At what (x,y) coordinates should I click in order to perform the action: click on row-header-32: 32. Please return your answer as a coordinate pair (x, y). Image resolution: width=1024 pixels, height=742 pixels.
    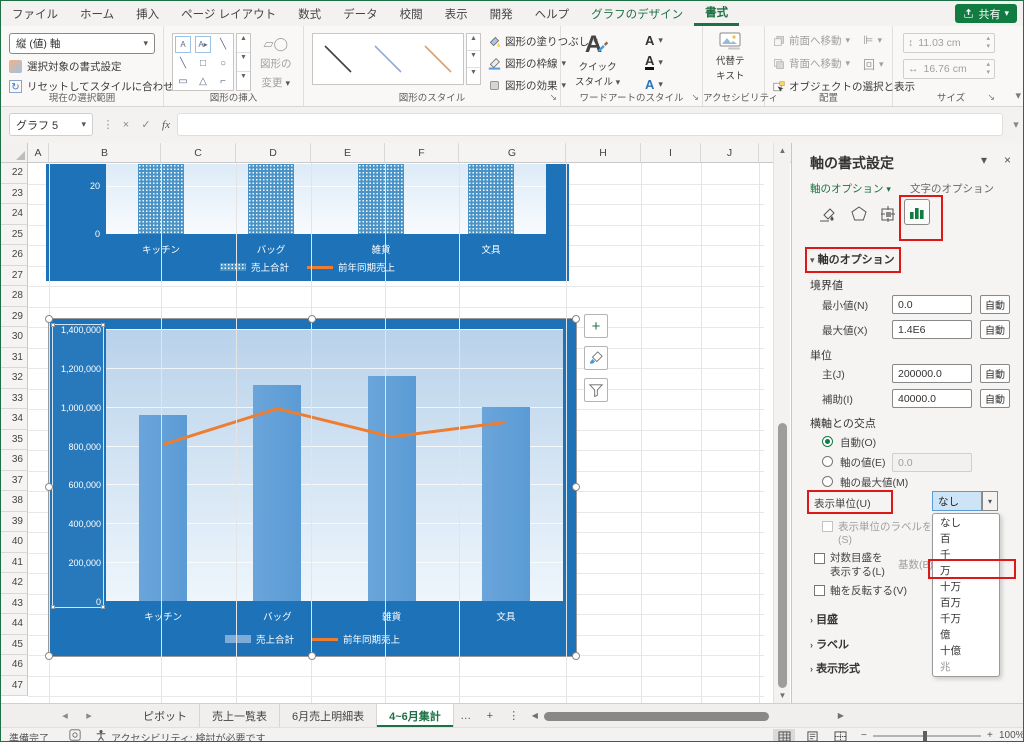
    Looking at the image, I should click on (14, 378).